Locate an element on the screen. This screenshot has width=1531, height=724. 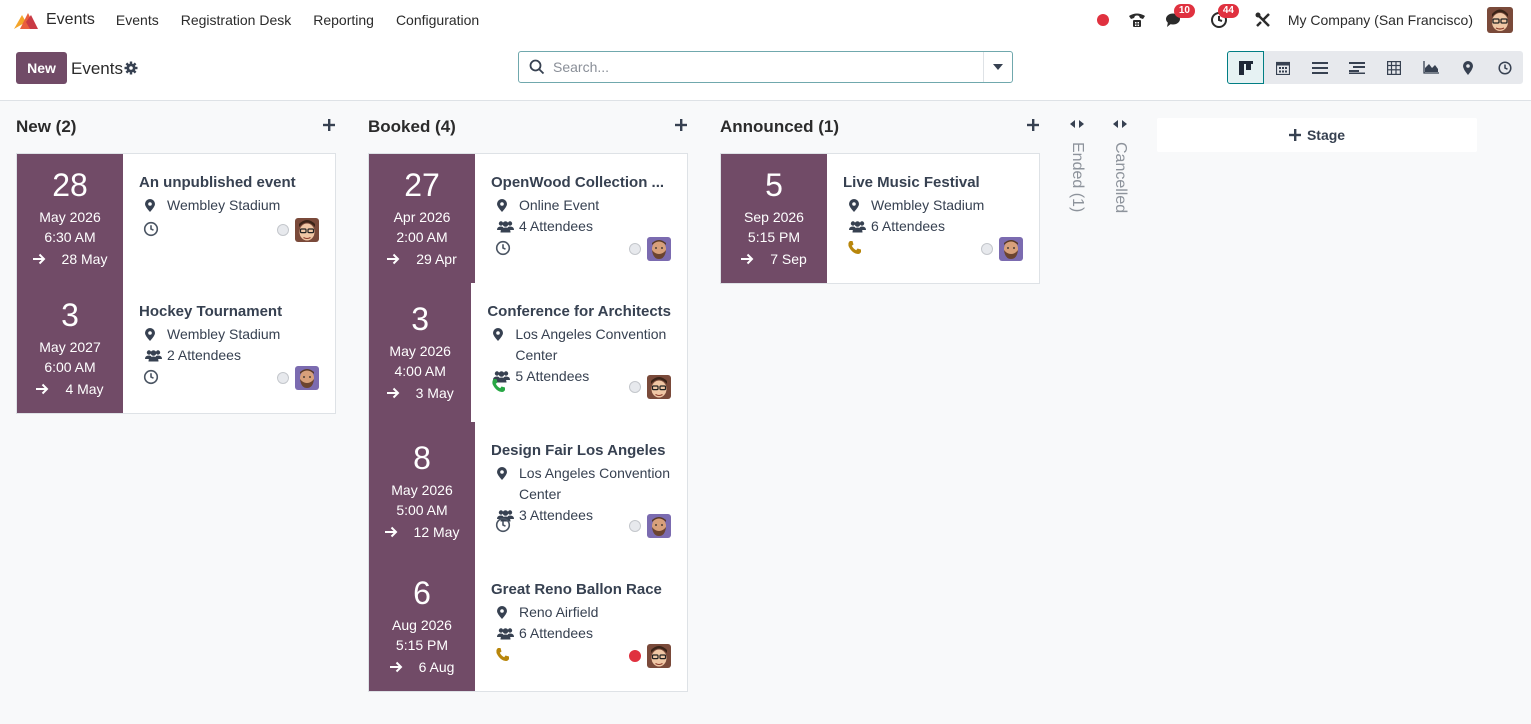
menu-configuration: Configuration is located at coordinates (437, 20).